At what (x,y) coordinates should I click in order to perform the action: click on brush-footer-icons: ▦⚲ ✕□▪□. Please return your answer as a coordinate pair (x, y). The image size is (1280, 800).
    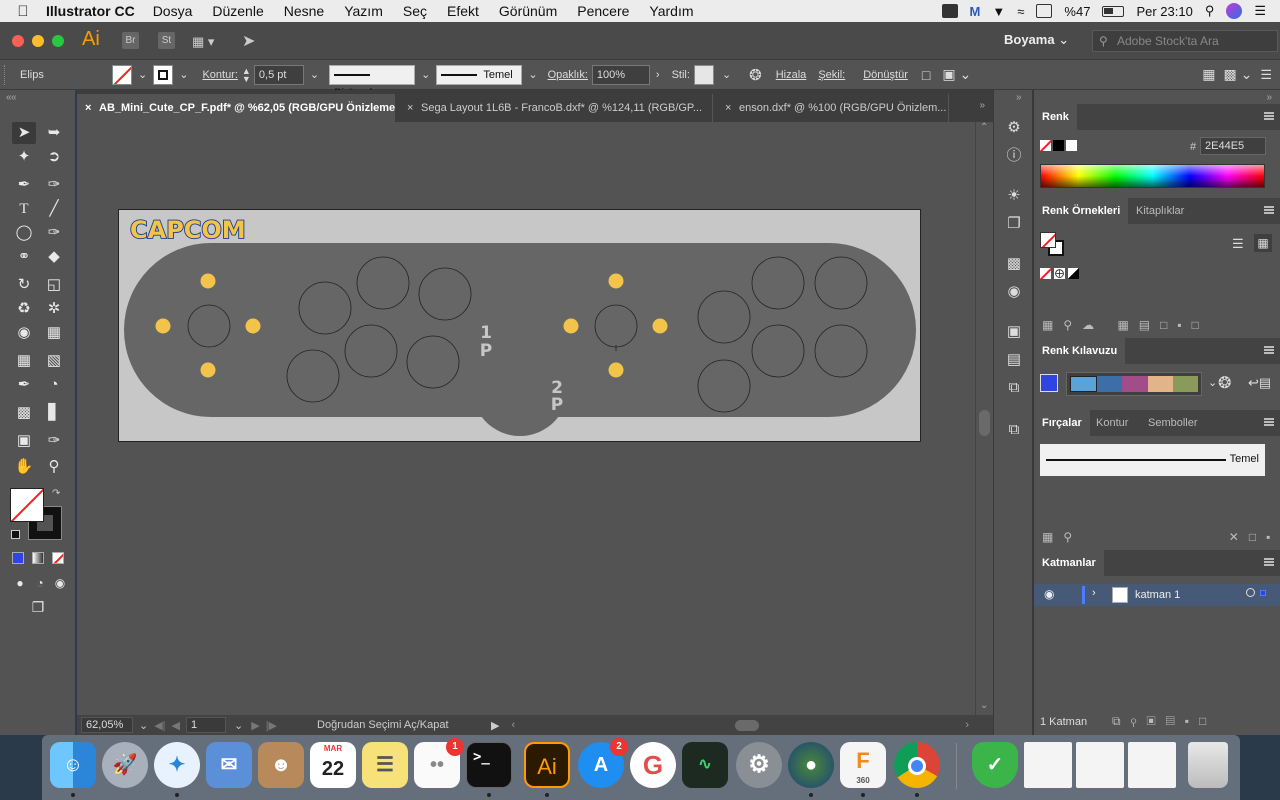
    Looking at the image, I should click on (1161, 537).